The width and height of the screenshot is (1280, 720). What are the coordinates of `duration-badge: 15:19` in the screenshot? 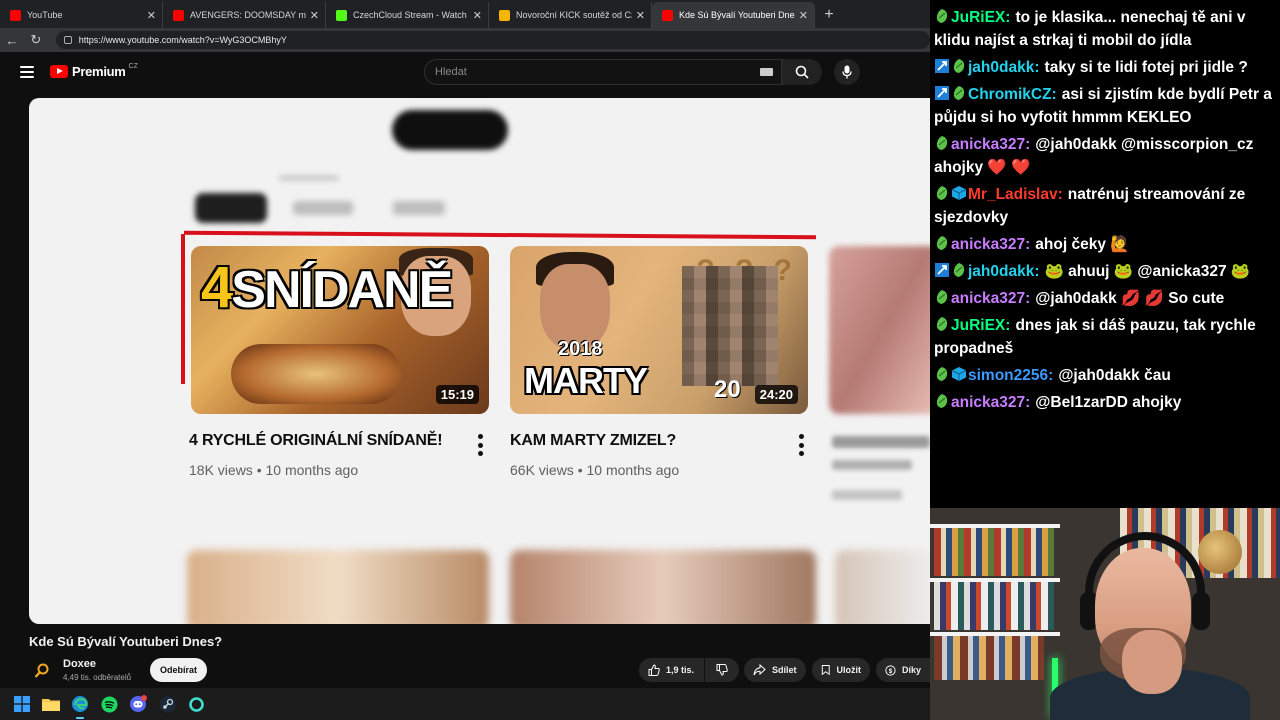 It's located at (457, 394).